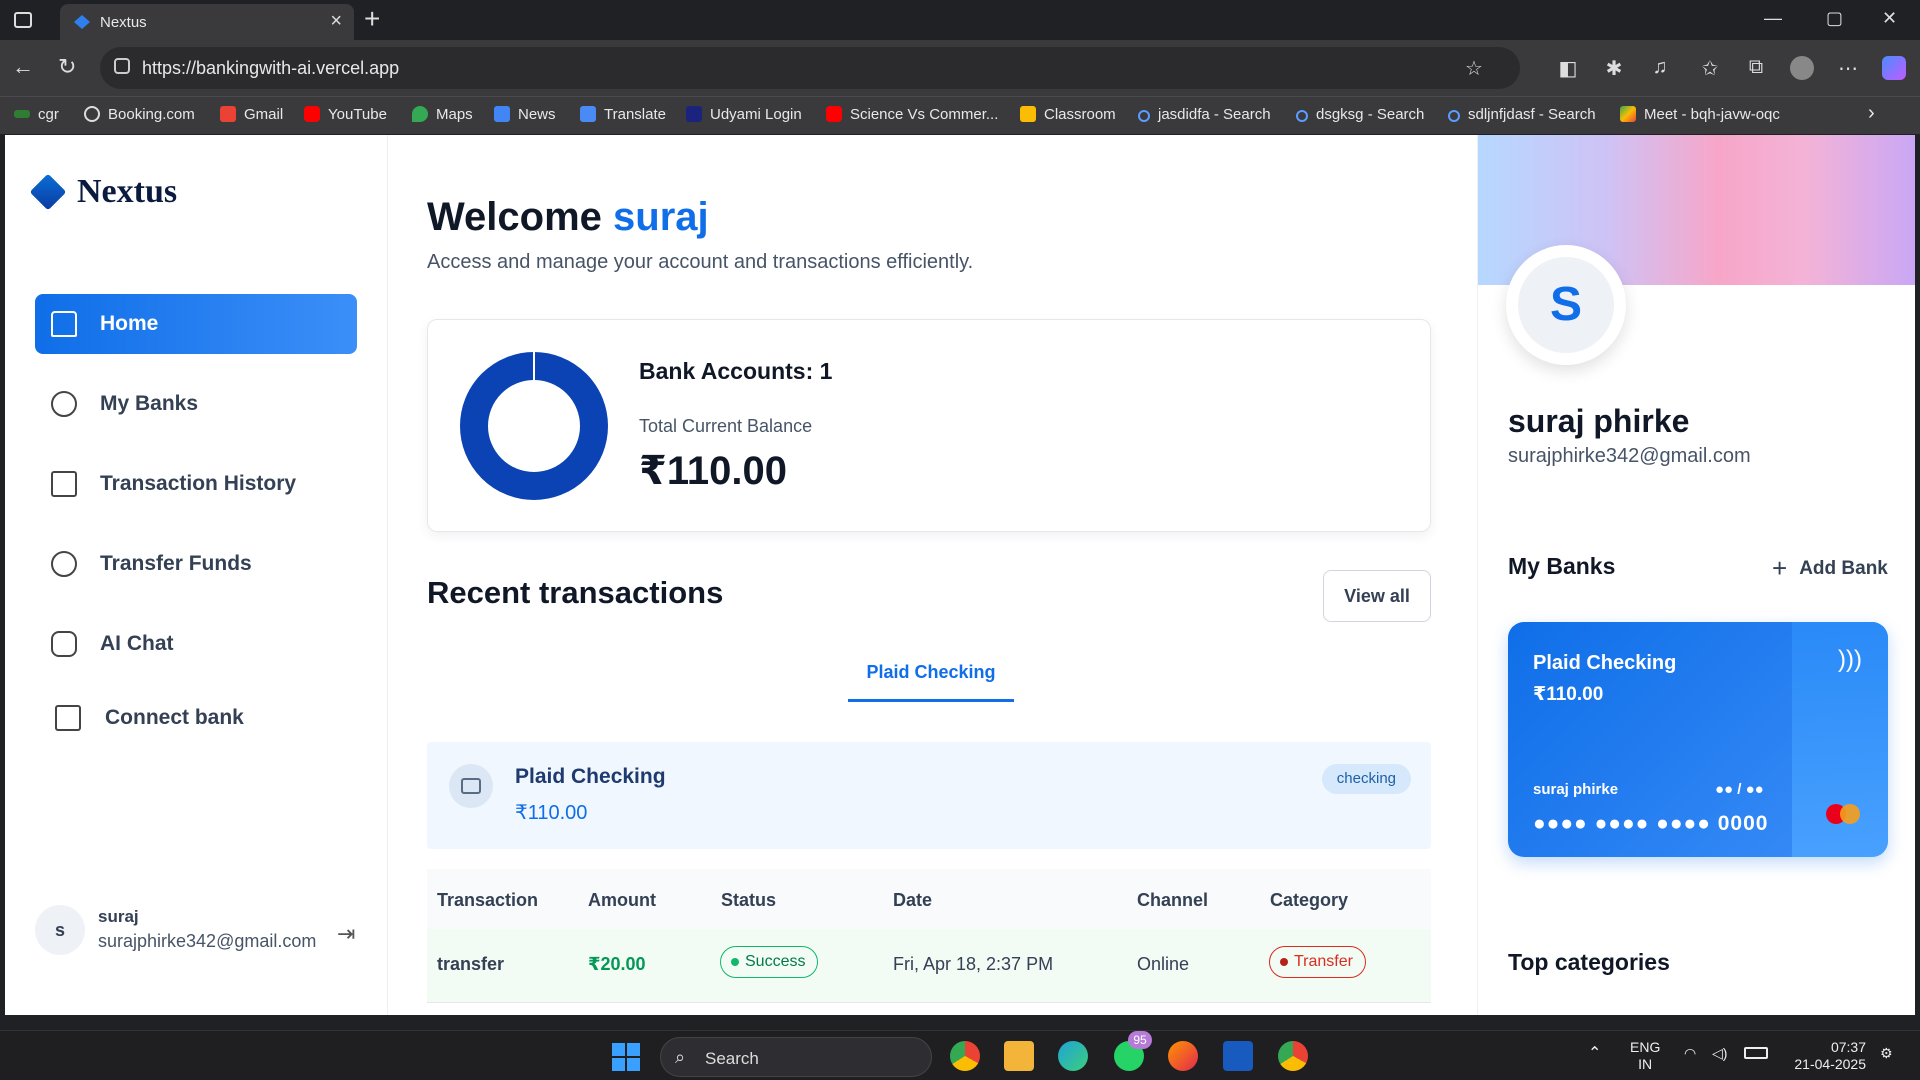  What do you see at coordinates (1889, 18) in the screenshot?
I see `close-window-button: ✕` at bounding box center [1889, 18].